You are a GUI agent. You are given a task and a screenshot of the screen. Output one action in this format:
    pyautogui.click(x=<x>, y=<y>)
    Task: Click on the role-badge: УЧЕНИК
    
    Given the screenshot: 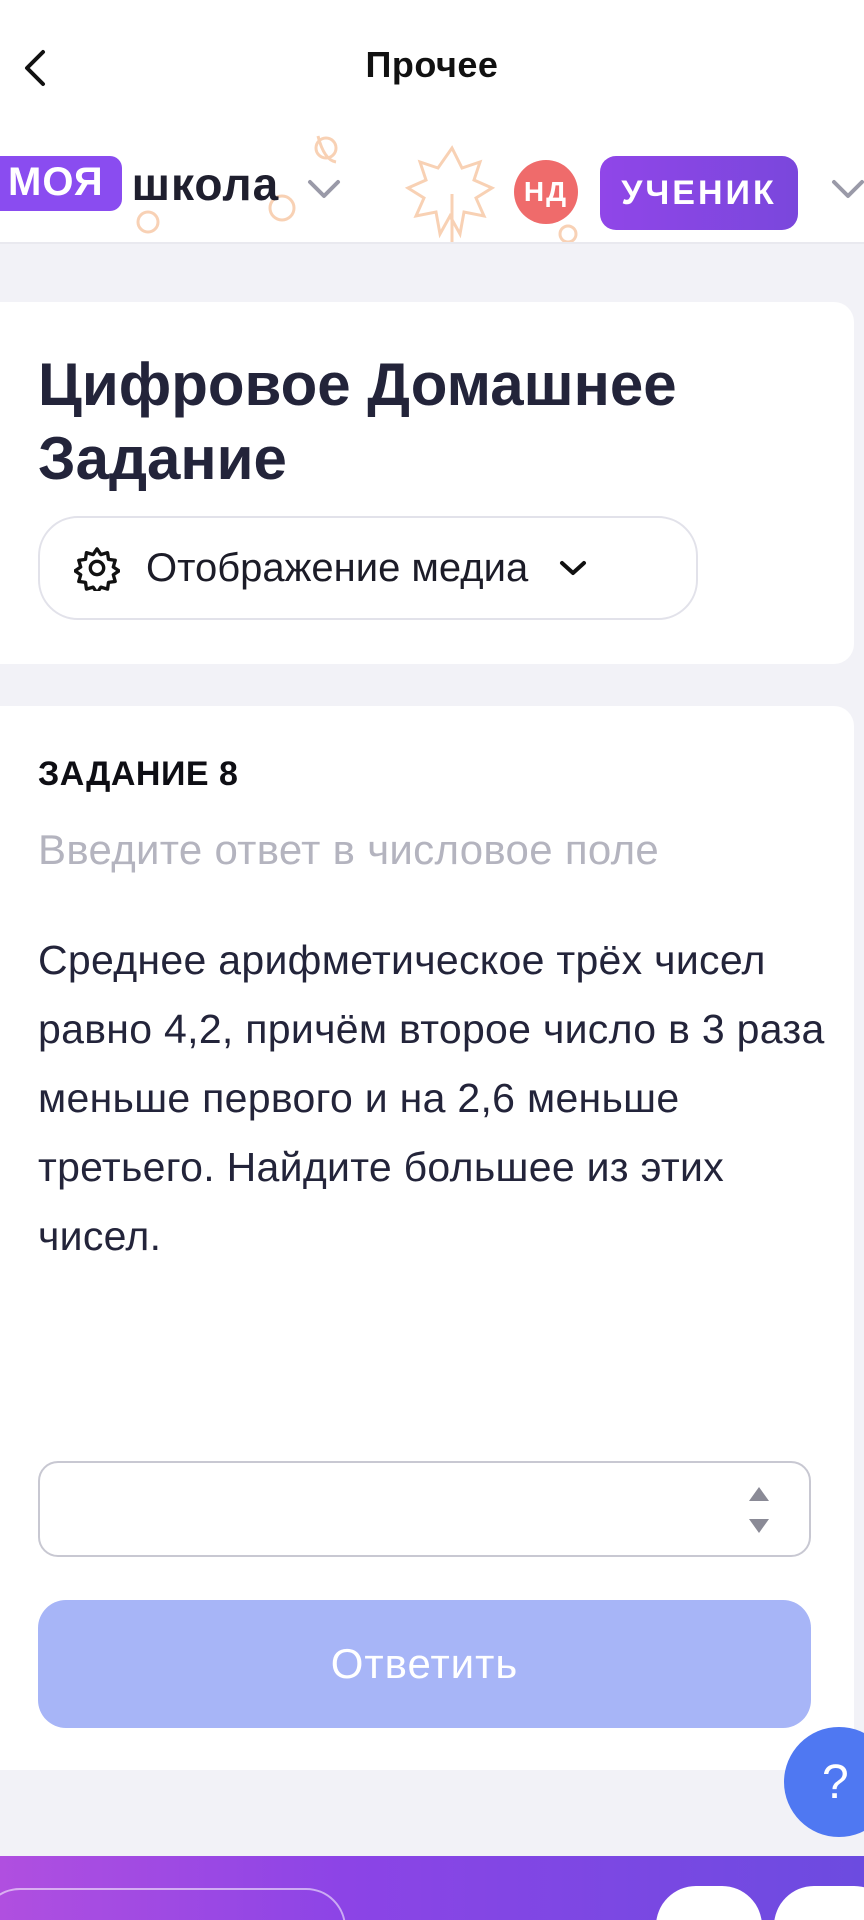 What is the action you would take?
    pyautogui.click(x=699, y=193)
    